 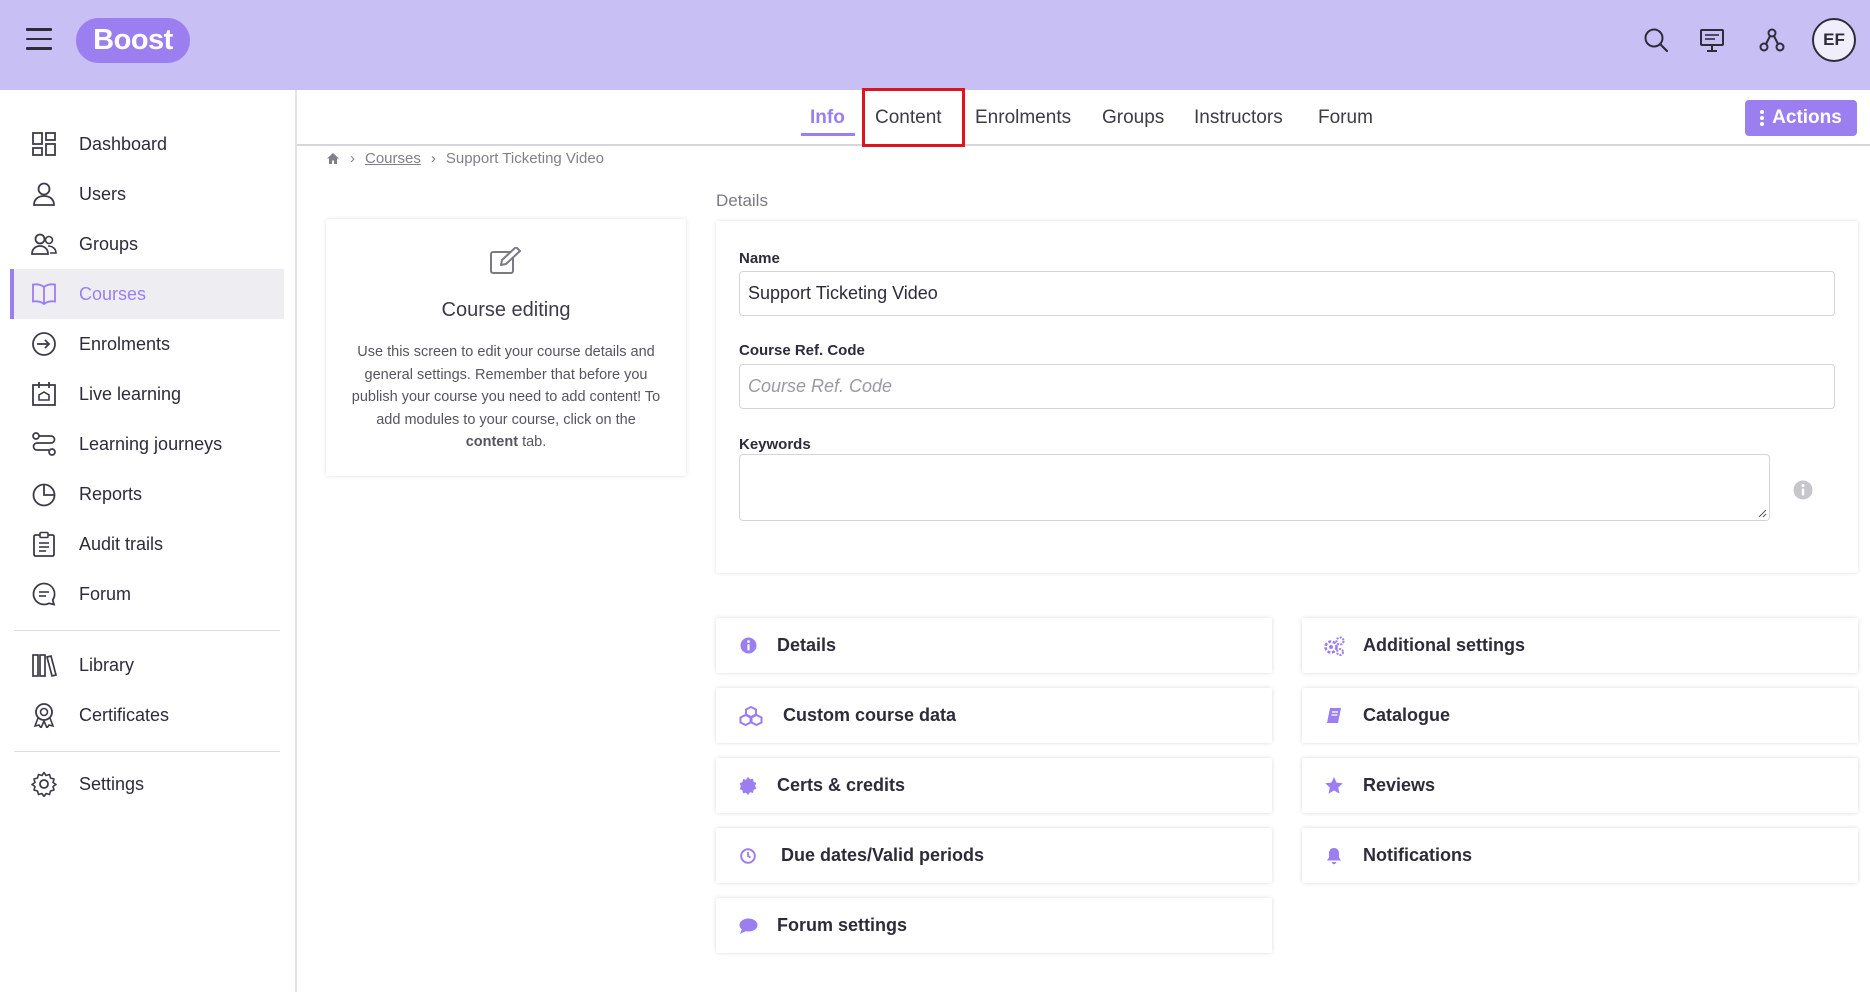 What do you see at coordinates (935, 45) in the screenshot?
I see `top-bar: Boost EF` at bounding box center [935, 45].